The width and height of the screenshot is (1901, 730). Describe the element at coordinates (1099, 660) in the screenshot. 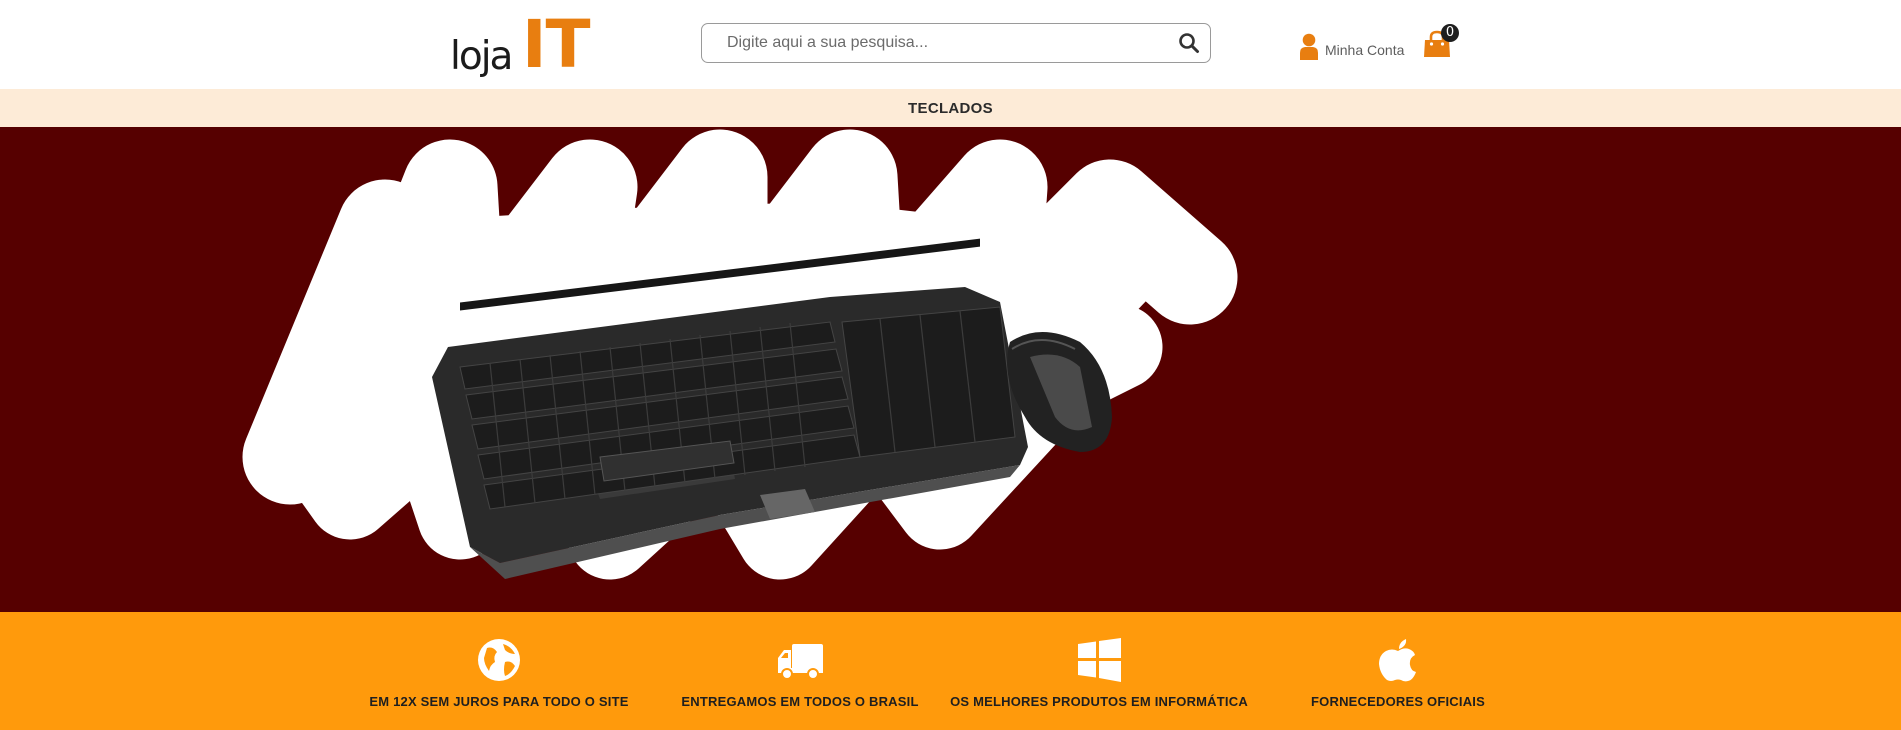

I see `windows-icon` at that location.